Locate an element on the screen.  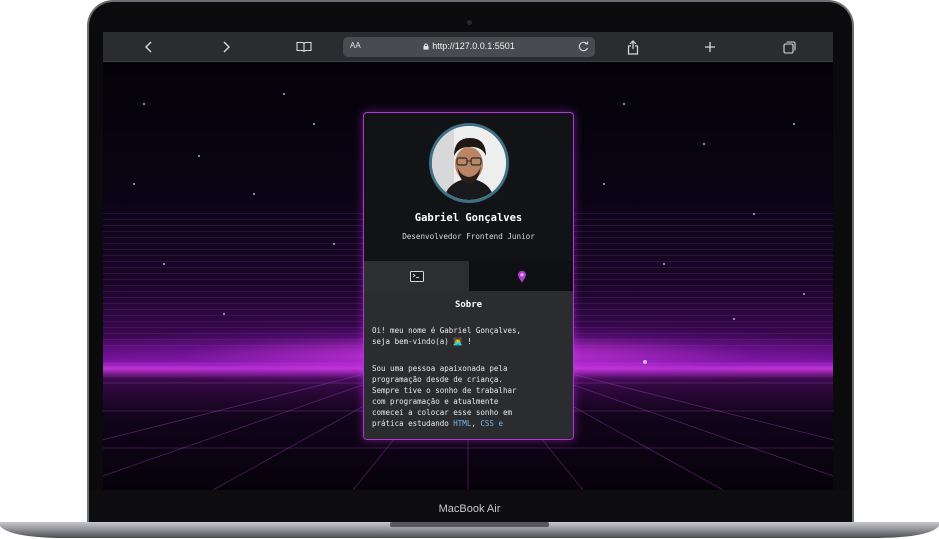
html-link: HTML is located at coordinates (462, 423).